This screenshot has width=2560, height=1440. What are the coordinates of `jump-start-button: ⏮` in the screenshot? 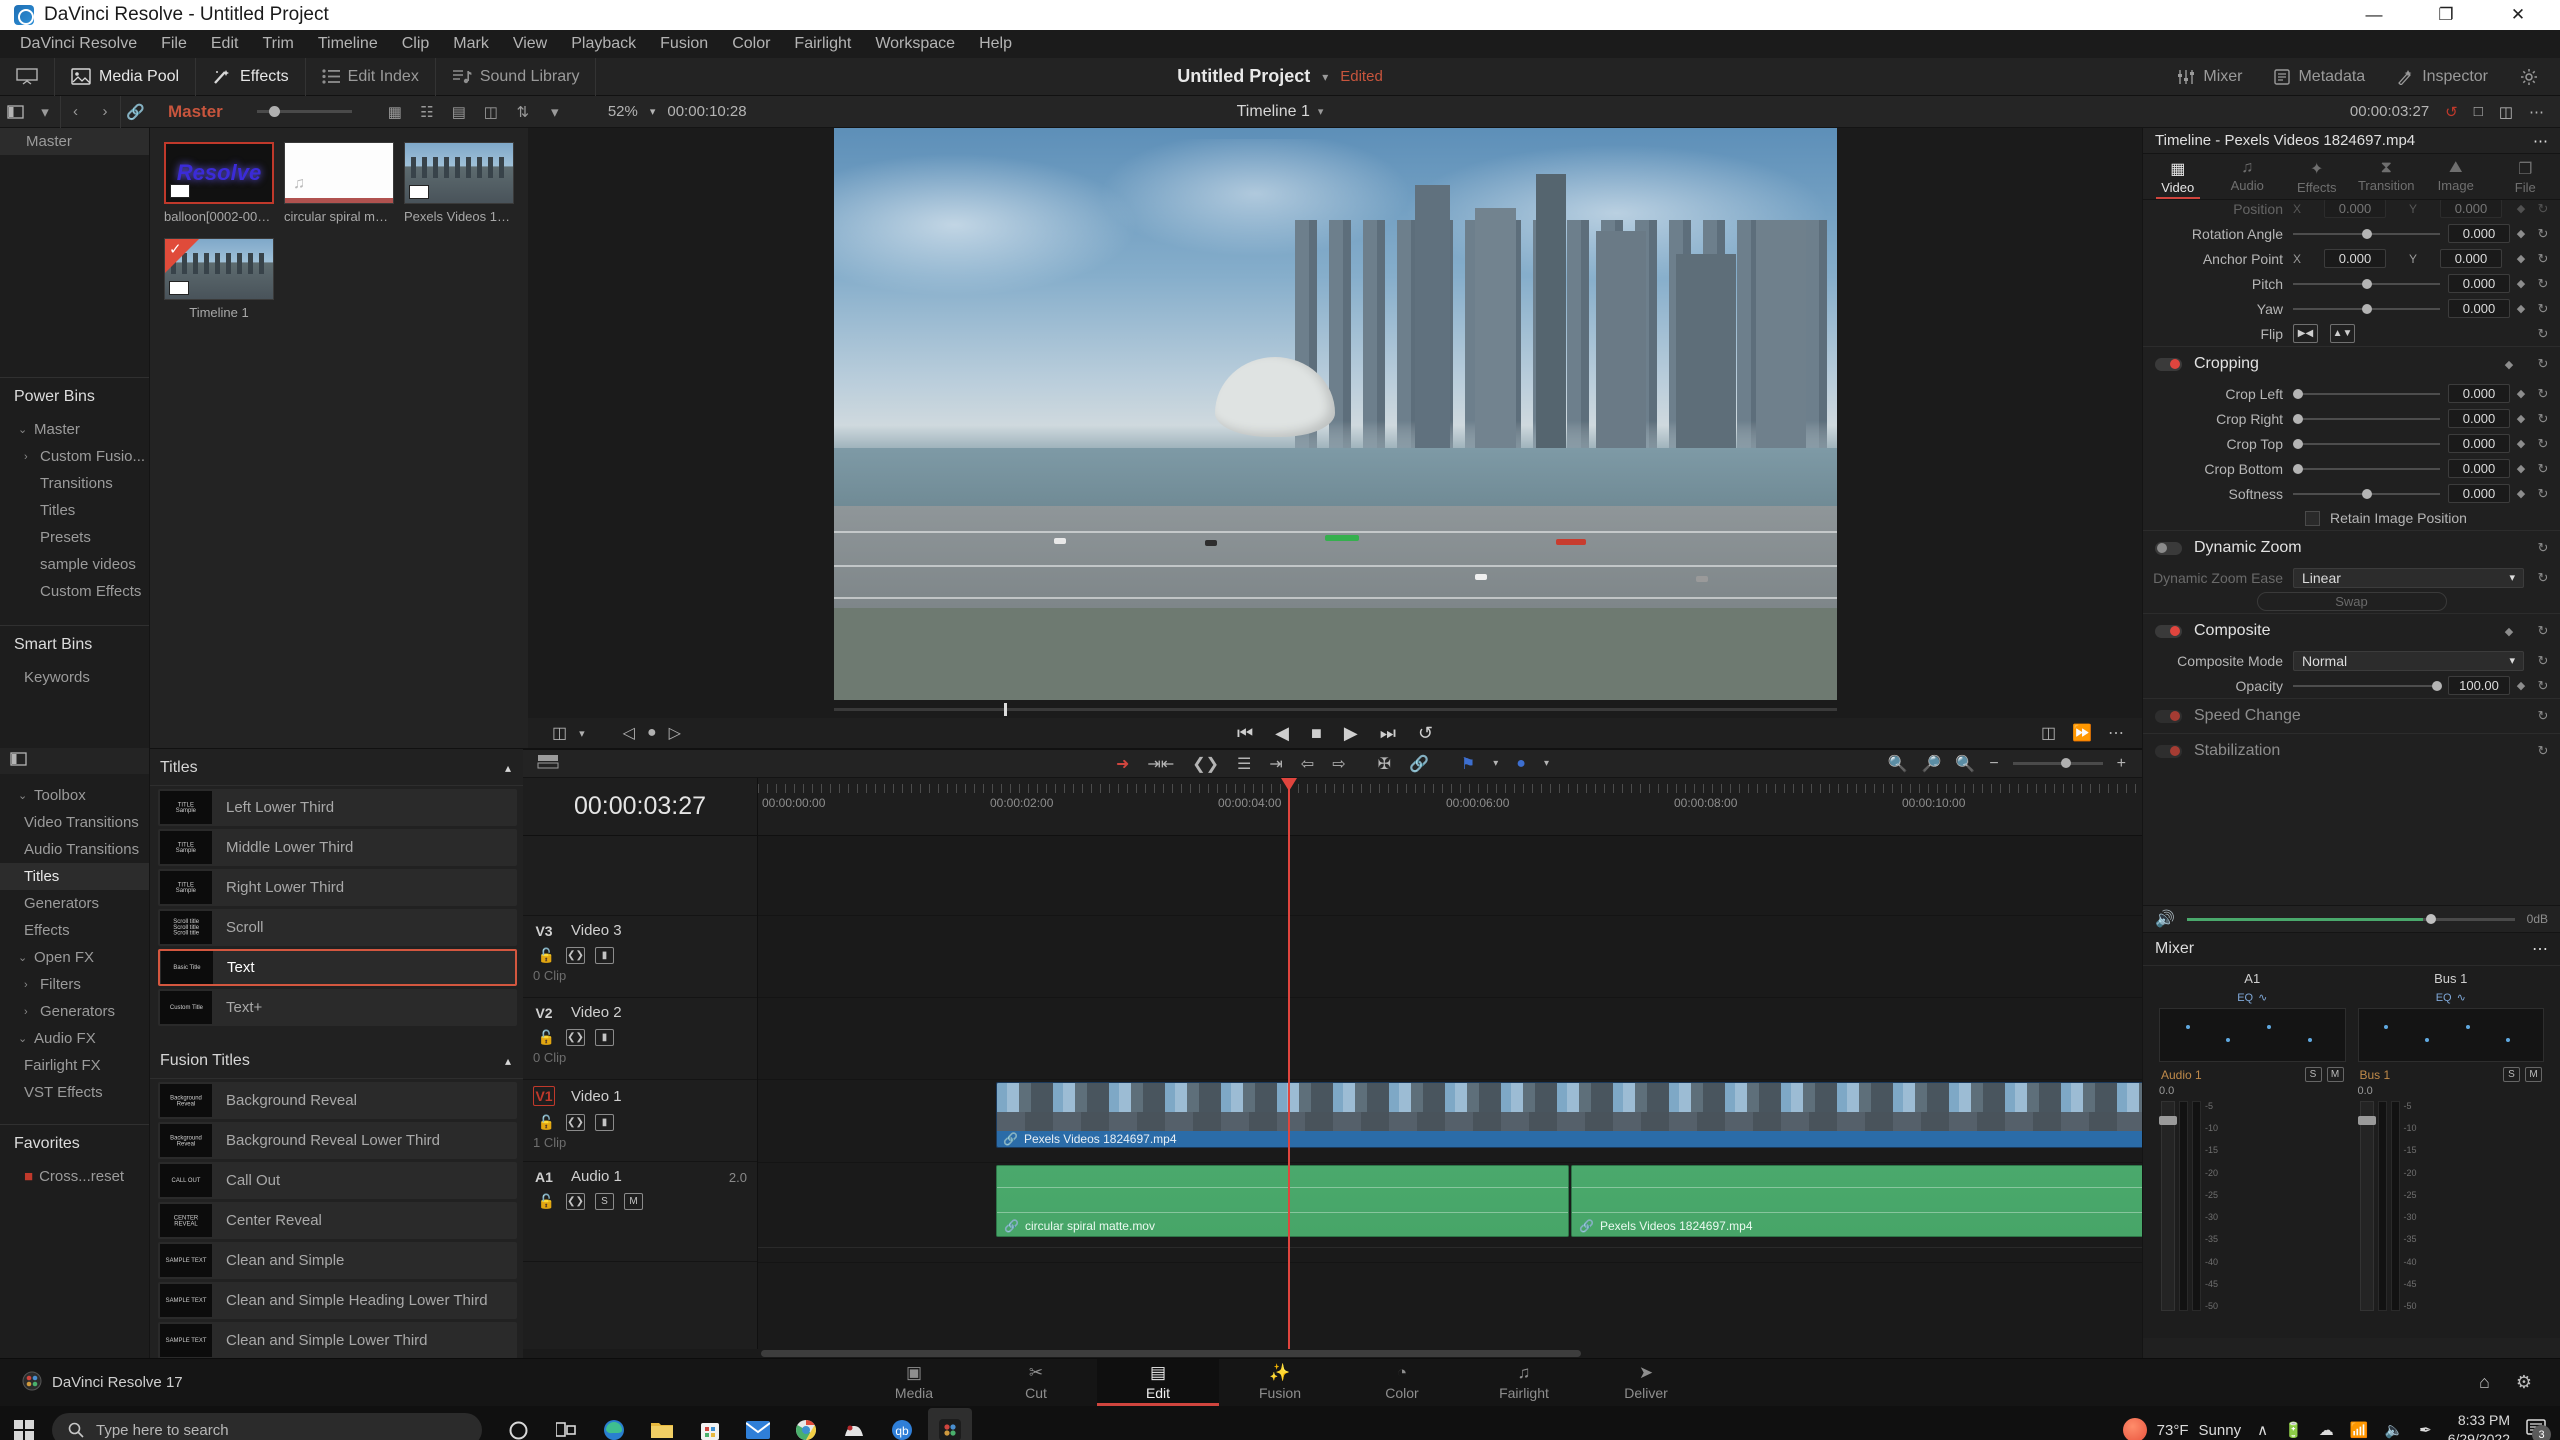 It's located at (1245, 733).